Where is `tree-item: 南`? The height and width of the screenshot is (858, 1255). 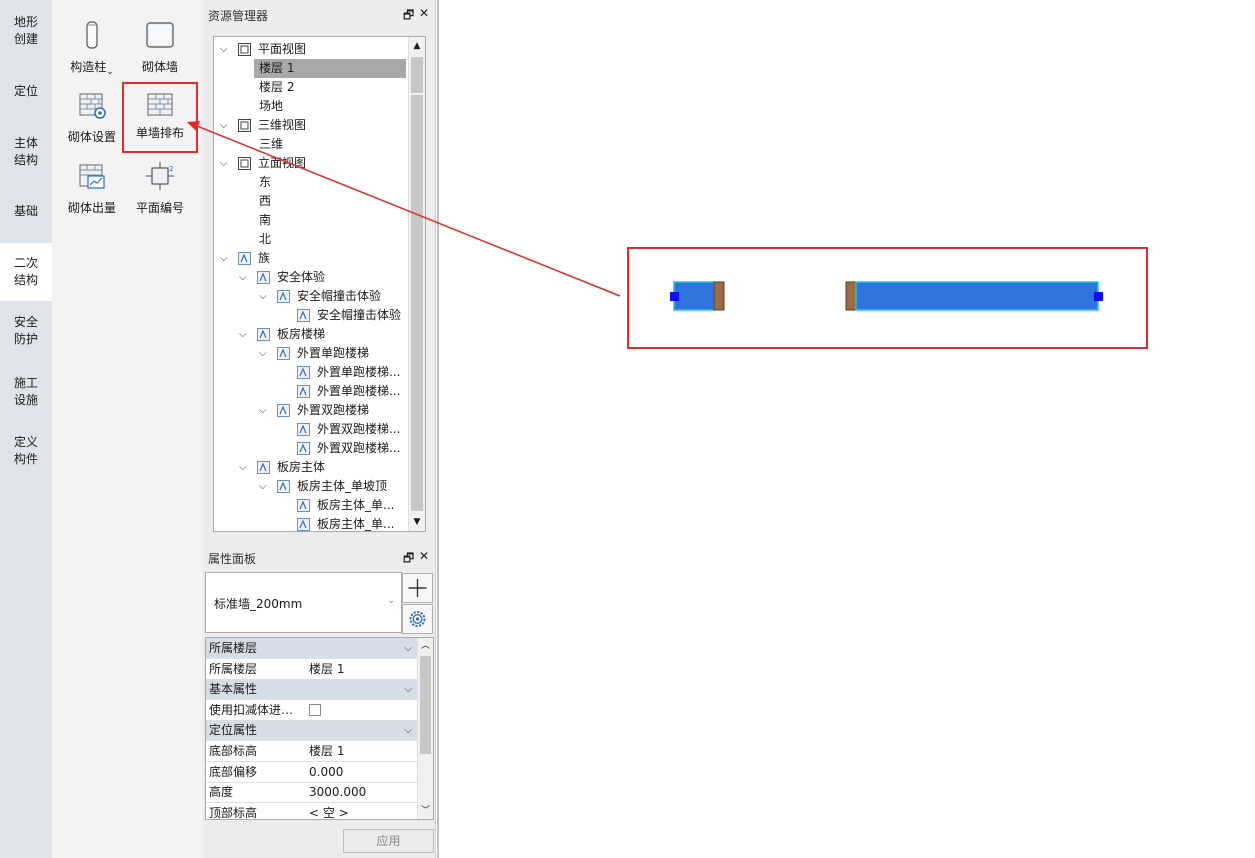 tree-item: 南 is located at coordinates (311, 220).